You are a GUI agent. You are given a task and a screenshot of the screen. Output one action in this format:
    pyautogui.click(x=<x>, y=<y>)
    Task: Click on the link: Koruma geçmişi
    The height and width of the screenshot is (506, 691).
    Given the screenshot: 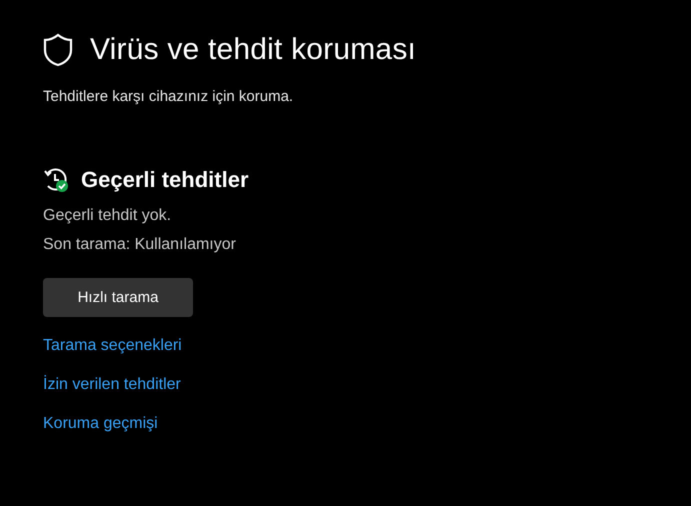 What is the action you would take?
    pyautogui.click(x=100, y=423)
    